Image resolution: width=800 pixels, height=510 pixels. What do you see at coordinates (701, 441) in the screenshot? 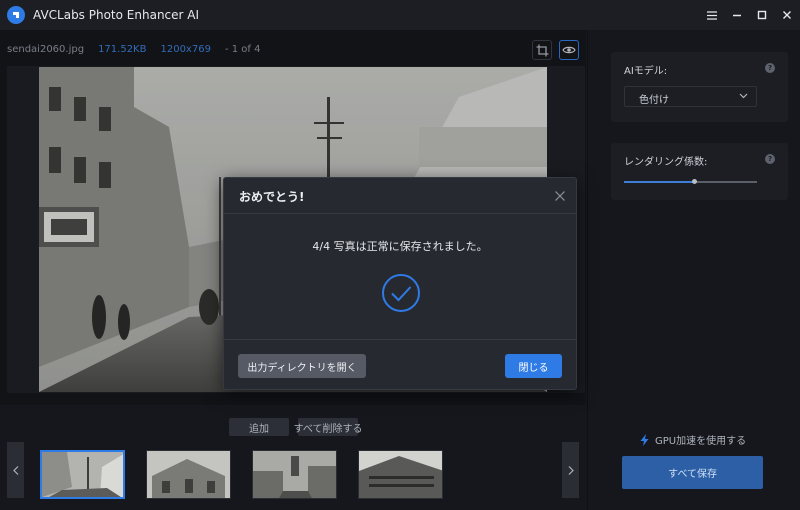
I see `gpu-acceleration-label: GPU加速を使用する` at bounding box center [701, 441].